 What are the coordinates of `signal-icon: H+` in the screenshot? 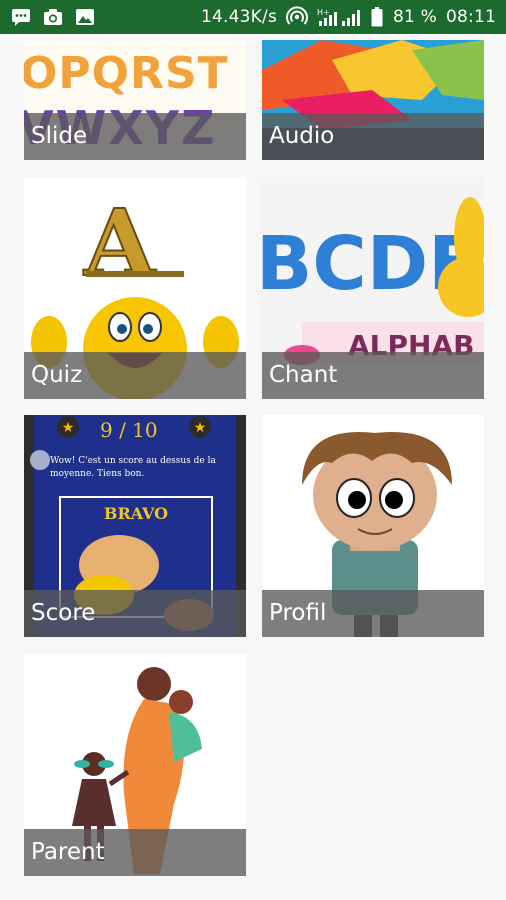 It's located at (339, 17).